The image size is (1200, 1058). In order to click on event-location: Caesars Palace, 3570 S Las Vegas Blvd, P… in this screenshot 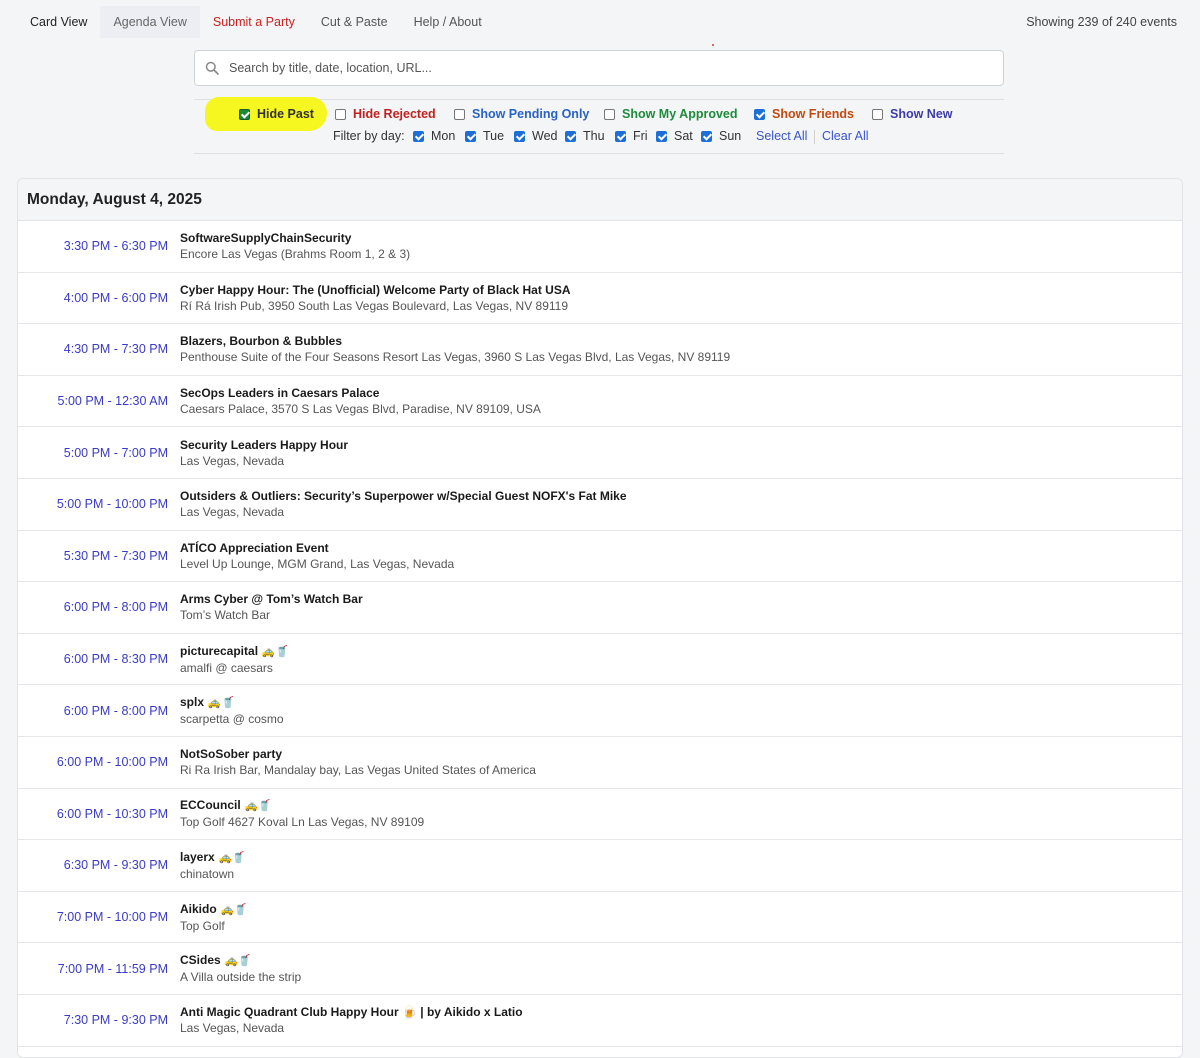, I will do `click(360, 409)`.